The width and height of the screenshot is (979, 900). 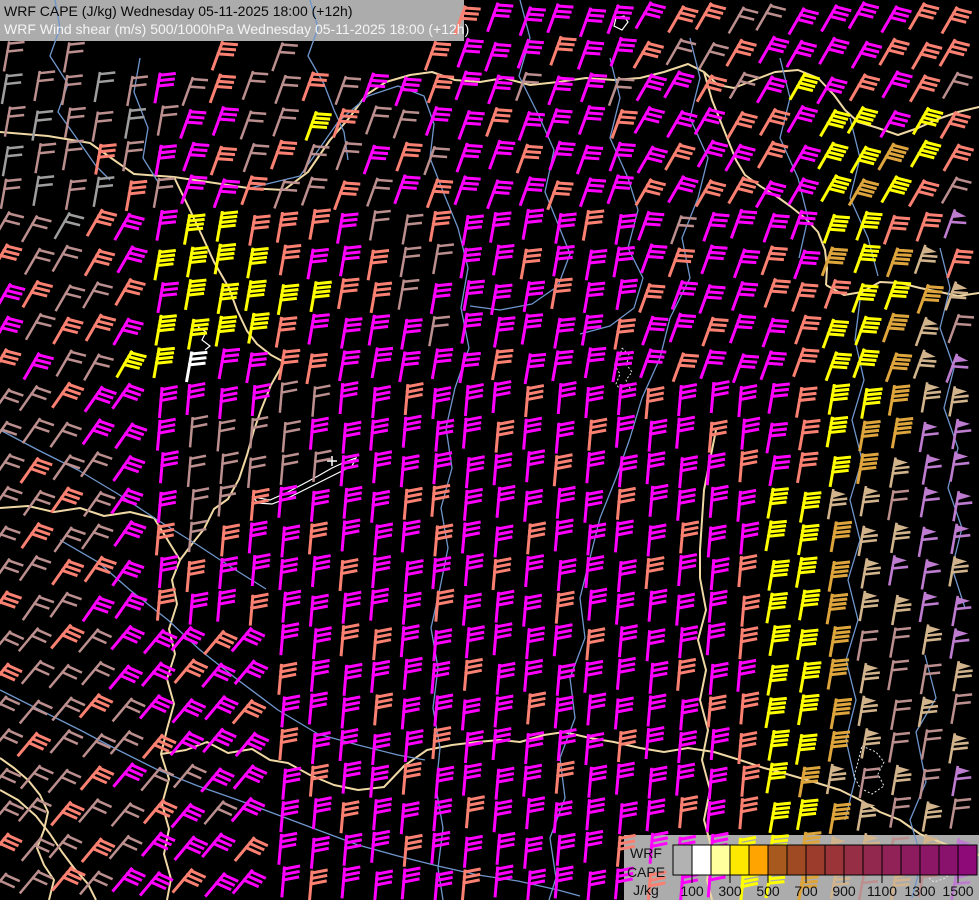 What do you see at coordinates (730, 891) in the screenshot?
I see `legend-tick-label: 300` at bounding box center [730, 891].